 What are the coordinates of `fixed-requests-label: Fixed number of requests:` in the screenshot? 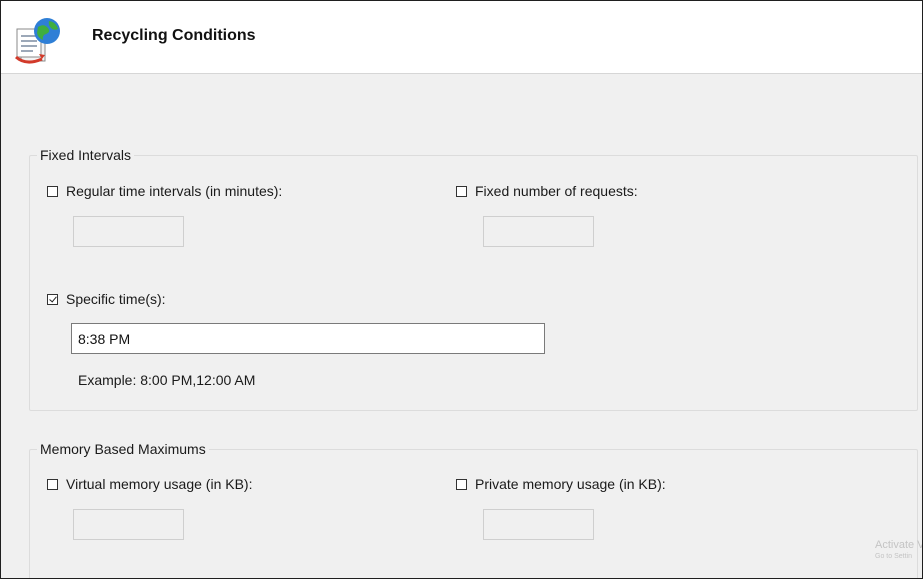 It's located at (556, 191).